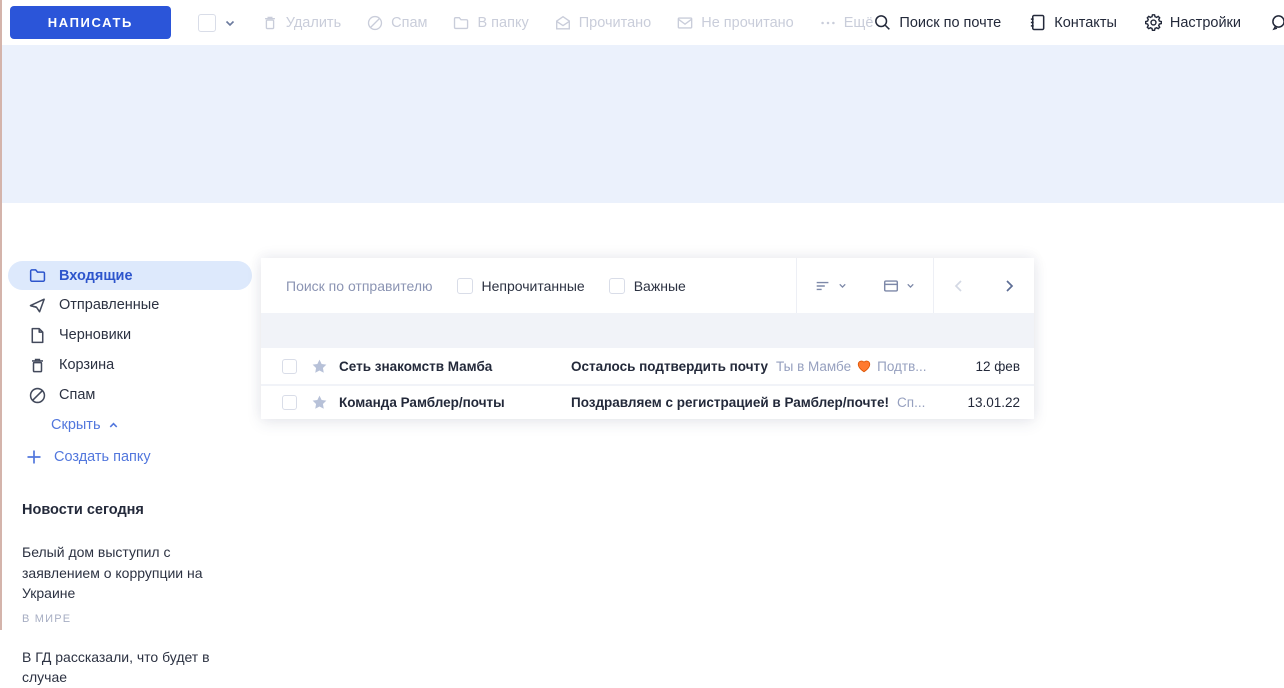 The width and height of the screenshot is (1284, 688). Describe the element at coordinates (813, 366) in the screenshot. I see `snippet-text: Ты в Мамбе` at that location.